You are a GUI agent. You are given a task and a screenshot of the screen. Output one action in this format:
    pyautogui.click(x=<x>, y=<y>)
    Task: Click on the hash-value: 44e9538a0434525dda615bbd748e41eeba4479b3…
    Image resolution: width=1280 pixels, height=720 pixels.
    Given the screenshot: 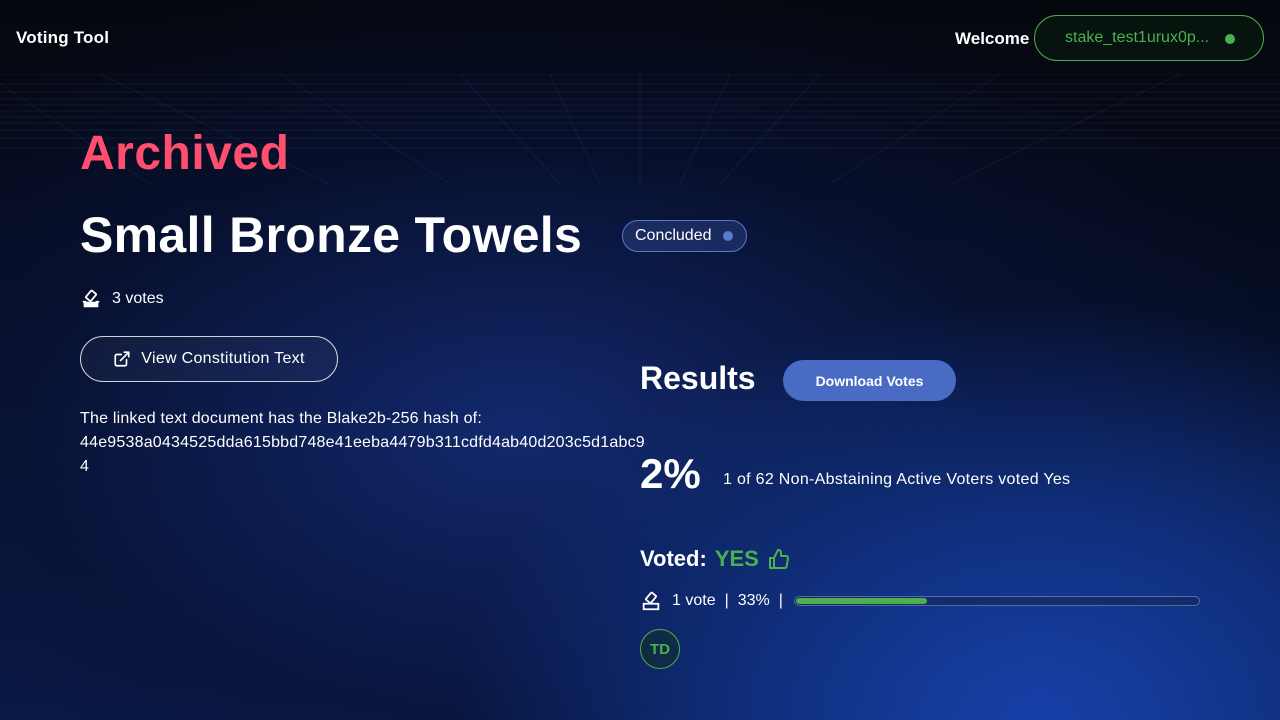 What is the action you would take?
    pyautogui.click(x=362, y=454)
    